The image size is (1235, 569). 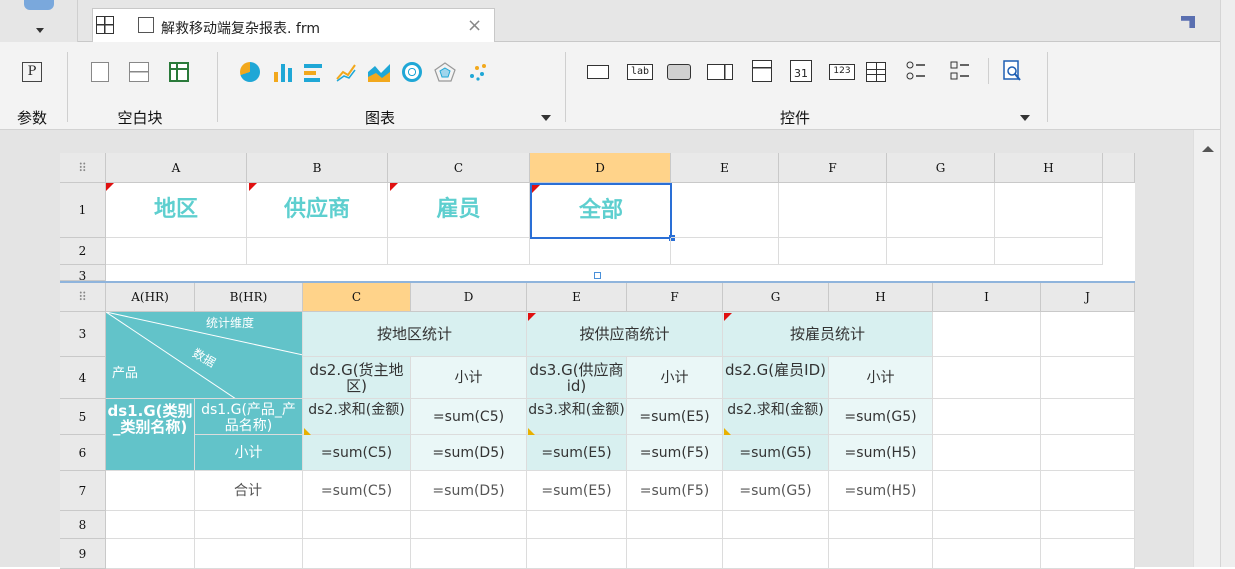 I want to click on radio-group-icon, so click(x=916, y=71).